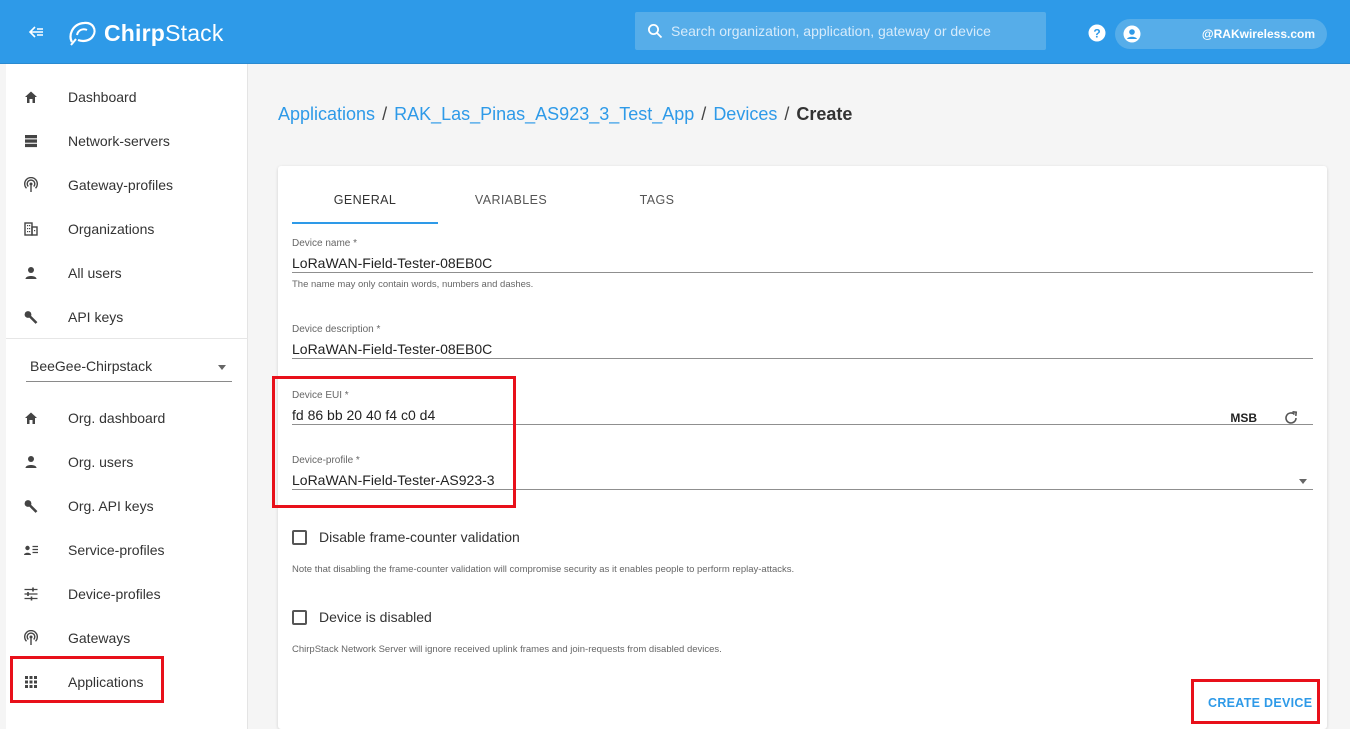 This screenshot has height=729, width=1350. I want to click on device-name-input, so click(802, 261).